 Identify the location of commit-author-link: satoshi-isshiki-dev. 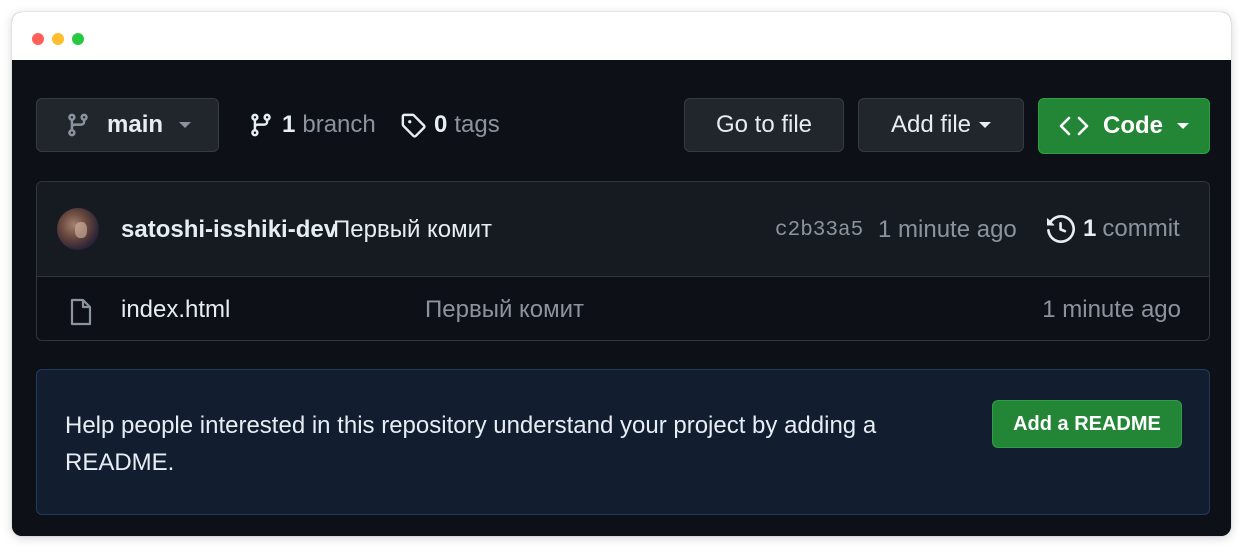
(229, 230).